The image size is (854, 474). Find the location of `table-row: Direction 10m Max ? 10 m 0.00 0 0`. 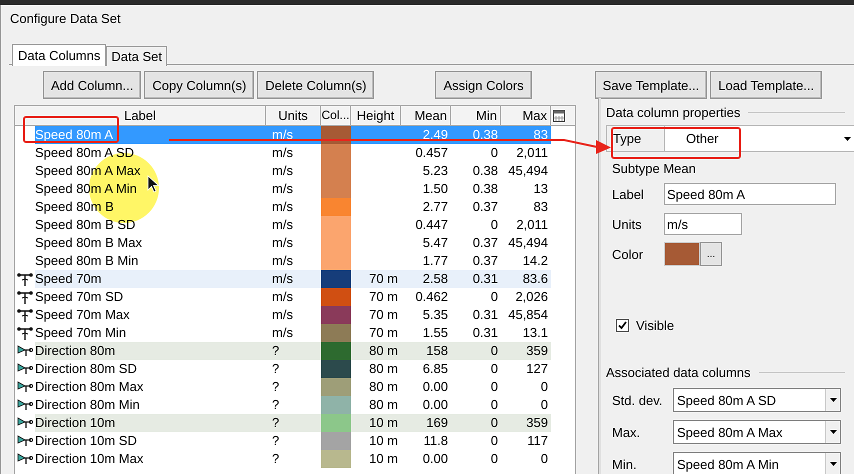

table-row: Direction 10m Max ? 10 m 0.00 0 0 is located at coordinates (293, 459).